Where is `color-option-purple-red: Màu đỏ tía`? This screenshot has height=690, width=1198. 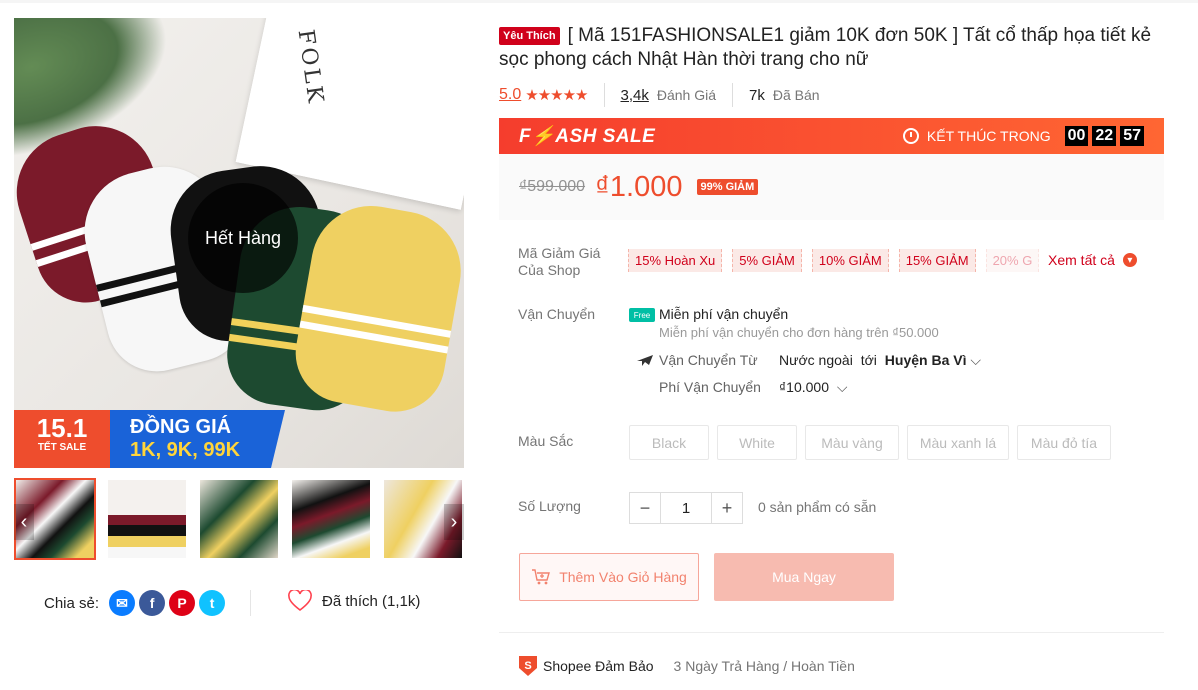 color-option-purple-red: Màu đỏ tía is located at coordinates (1064, 442).